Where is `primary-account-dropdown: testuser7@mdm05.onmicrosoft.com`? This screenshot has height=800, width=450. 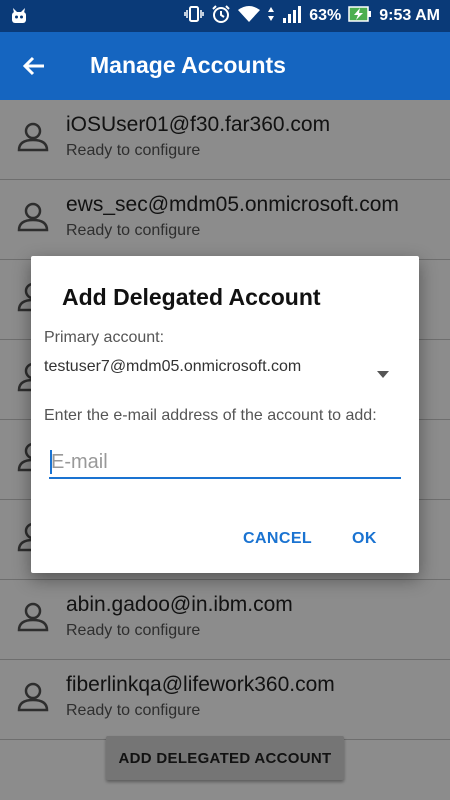 primary-account-dropdown: testuser7@mdm05.onmicrosoft.com is located at coordinates (216, 371).